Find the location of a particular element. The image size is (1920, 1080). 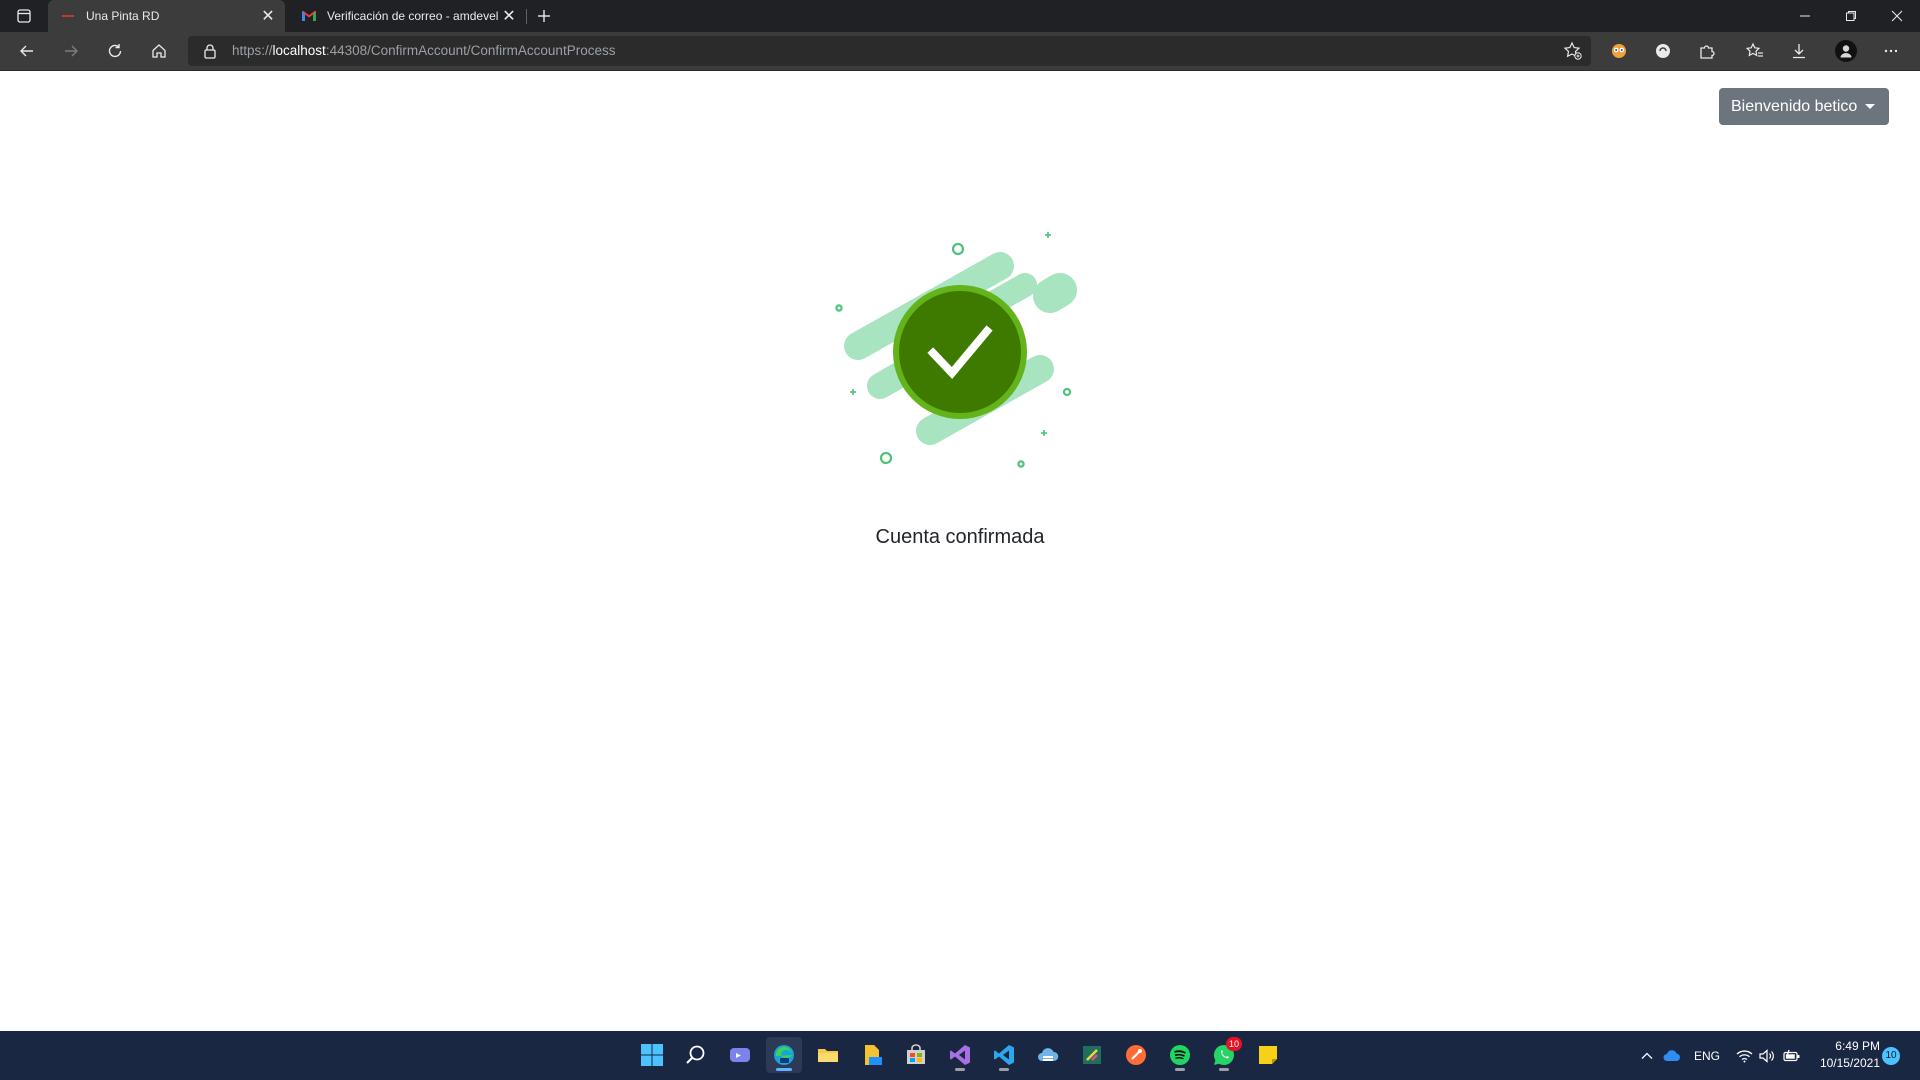

windows-taskbar: 10 ENG 6:49 PM 10/15/2021 10 is located at coordinates (960, 1055).